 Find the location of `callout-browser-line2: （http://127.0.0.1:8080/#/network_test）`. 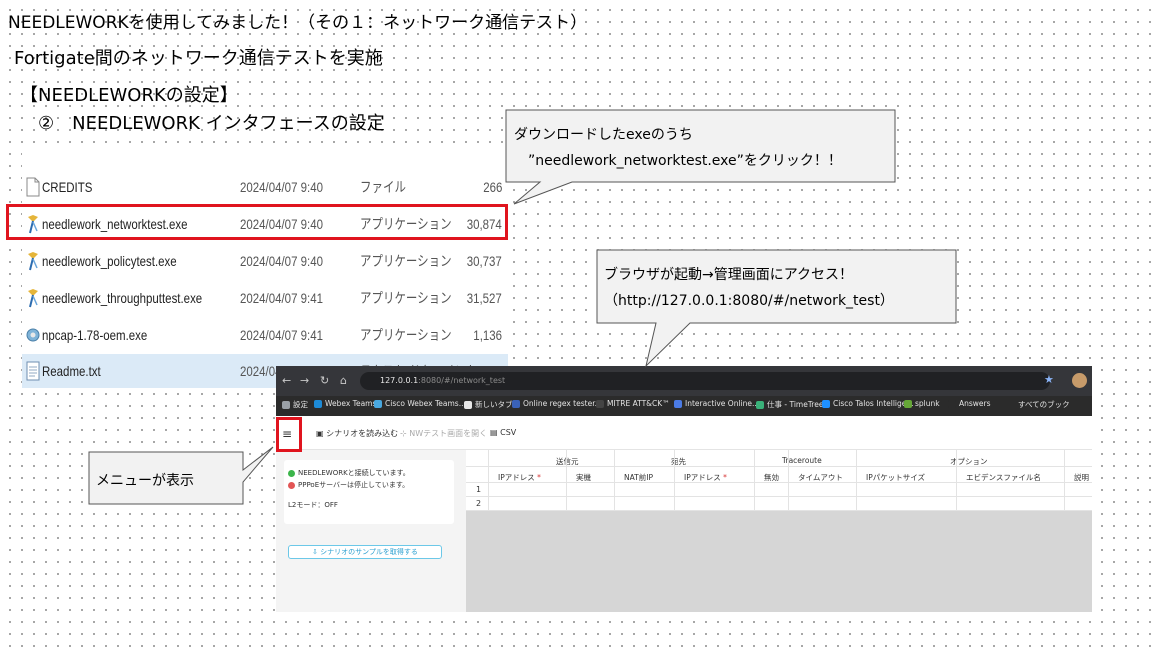

callout-browser-line2: （http://127.0.0.1:8080/#/network_test） is located at coordinates (749, 301).